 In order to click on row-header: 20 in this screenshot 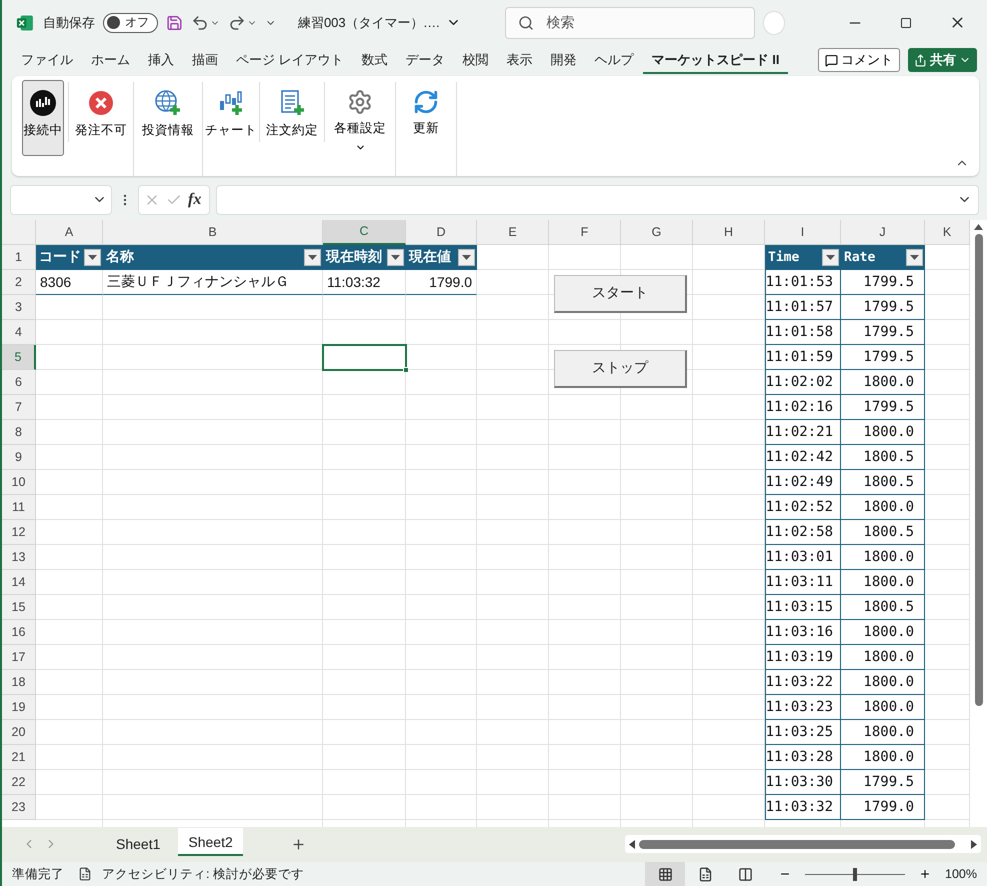, I will do `click(19, 732)`.